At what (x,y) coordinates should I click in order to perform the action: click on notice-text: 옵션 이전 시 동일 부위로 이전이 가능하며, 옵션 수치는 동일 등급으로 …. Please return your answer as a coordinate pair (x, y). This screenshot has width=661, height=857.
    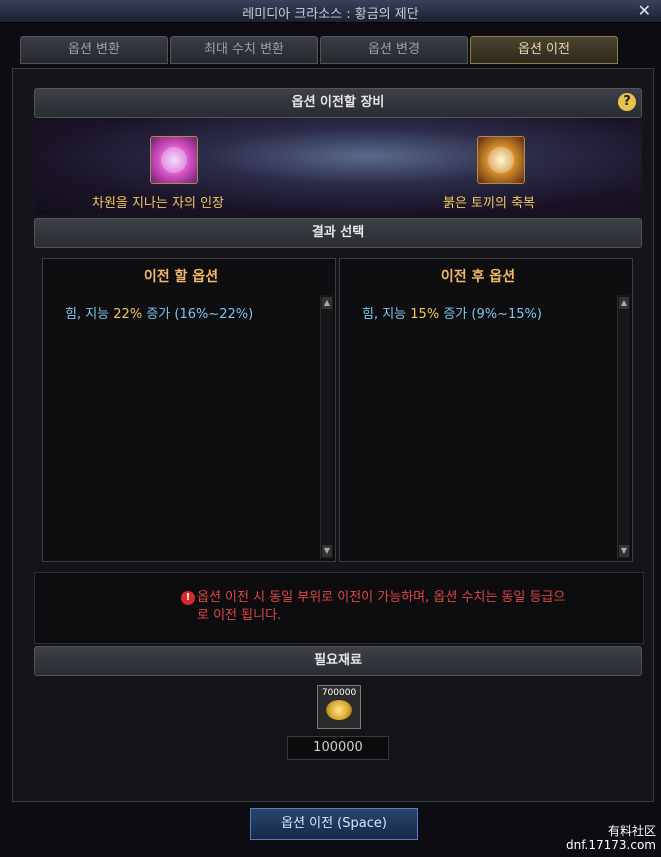
    Looking at the image, I should click on (381, 606).